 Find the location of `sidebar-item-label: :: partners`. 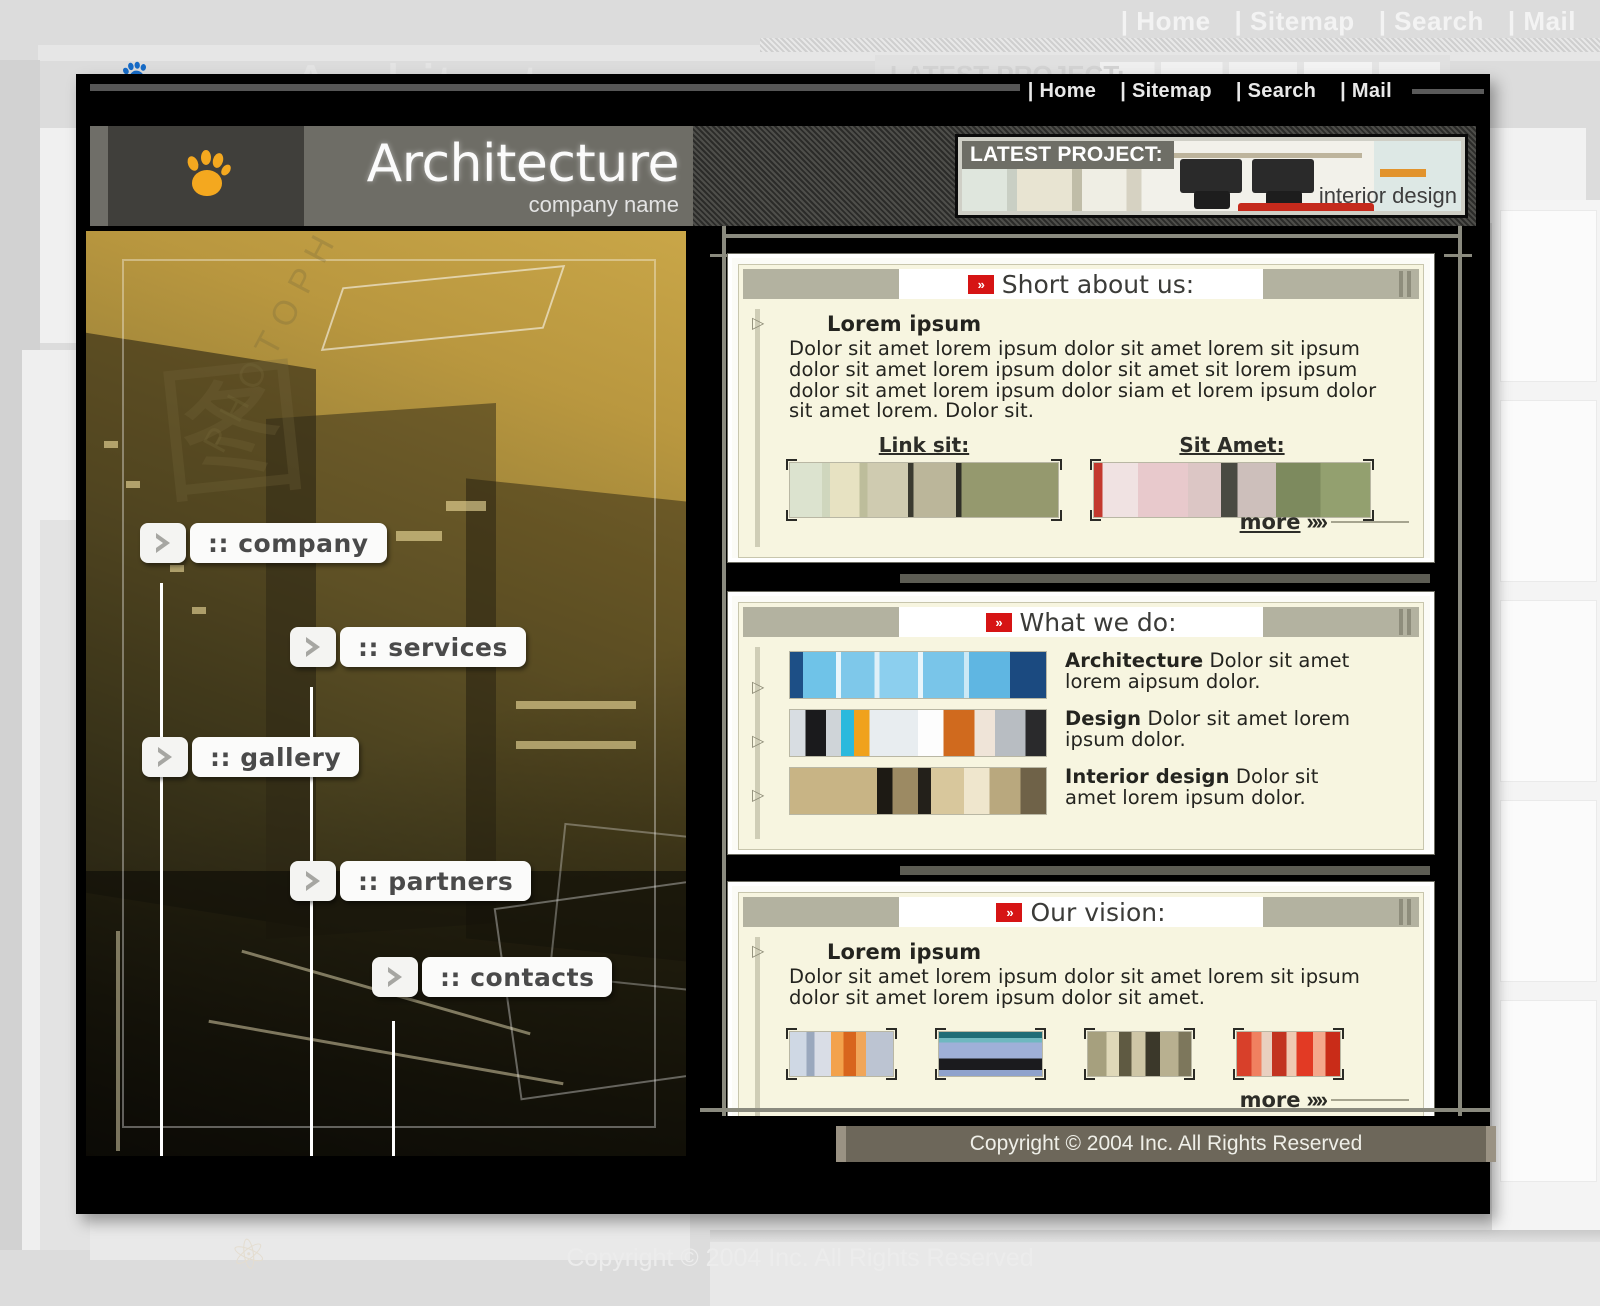

sidebar-item-label: :: partners is located at coordinates (436, 881).